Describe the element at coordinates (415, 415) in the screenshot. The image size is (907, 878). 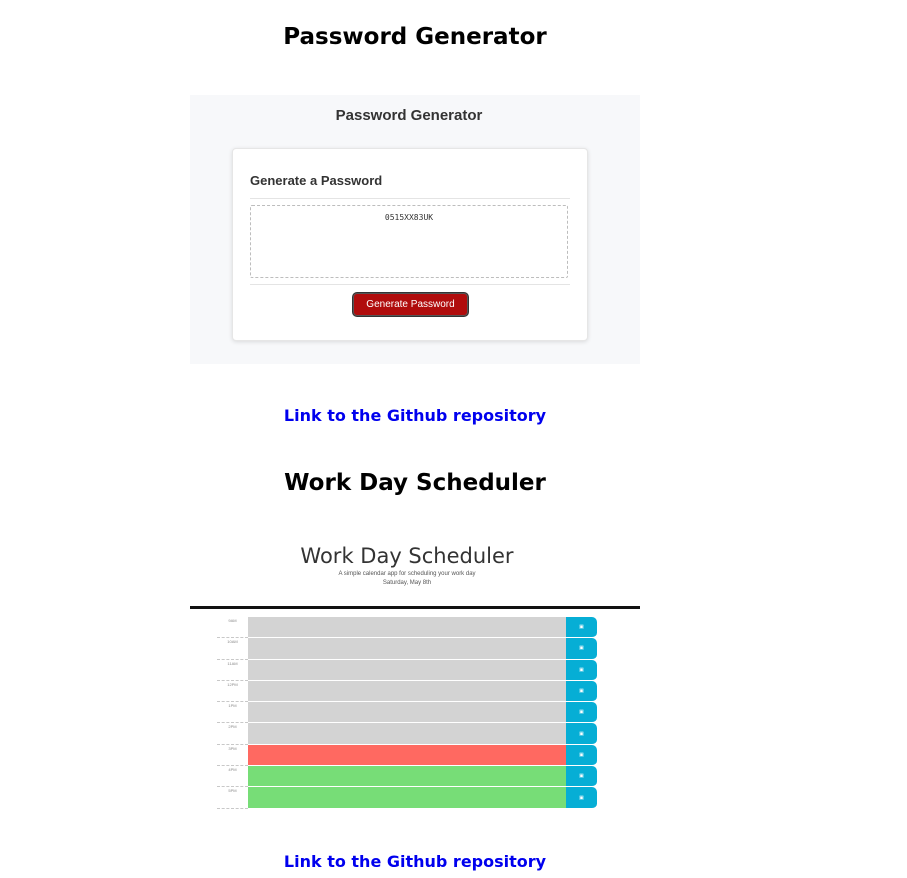
I see `password-repo-link: Link to the Github repository` at that location.